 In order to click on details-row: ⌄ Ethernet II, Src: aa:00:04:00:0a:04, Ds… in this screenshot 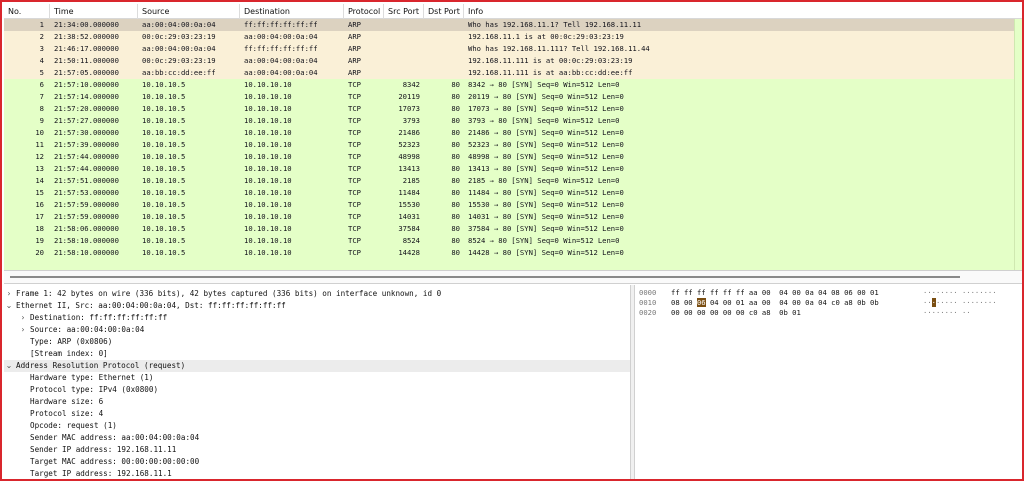, I will do `click(317, 306)`.